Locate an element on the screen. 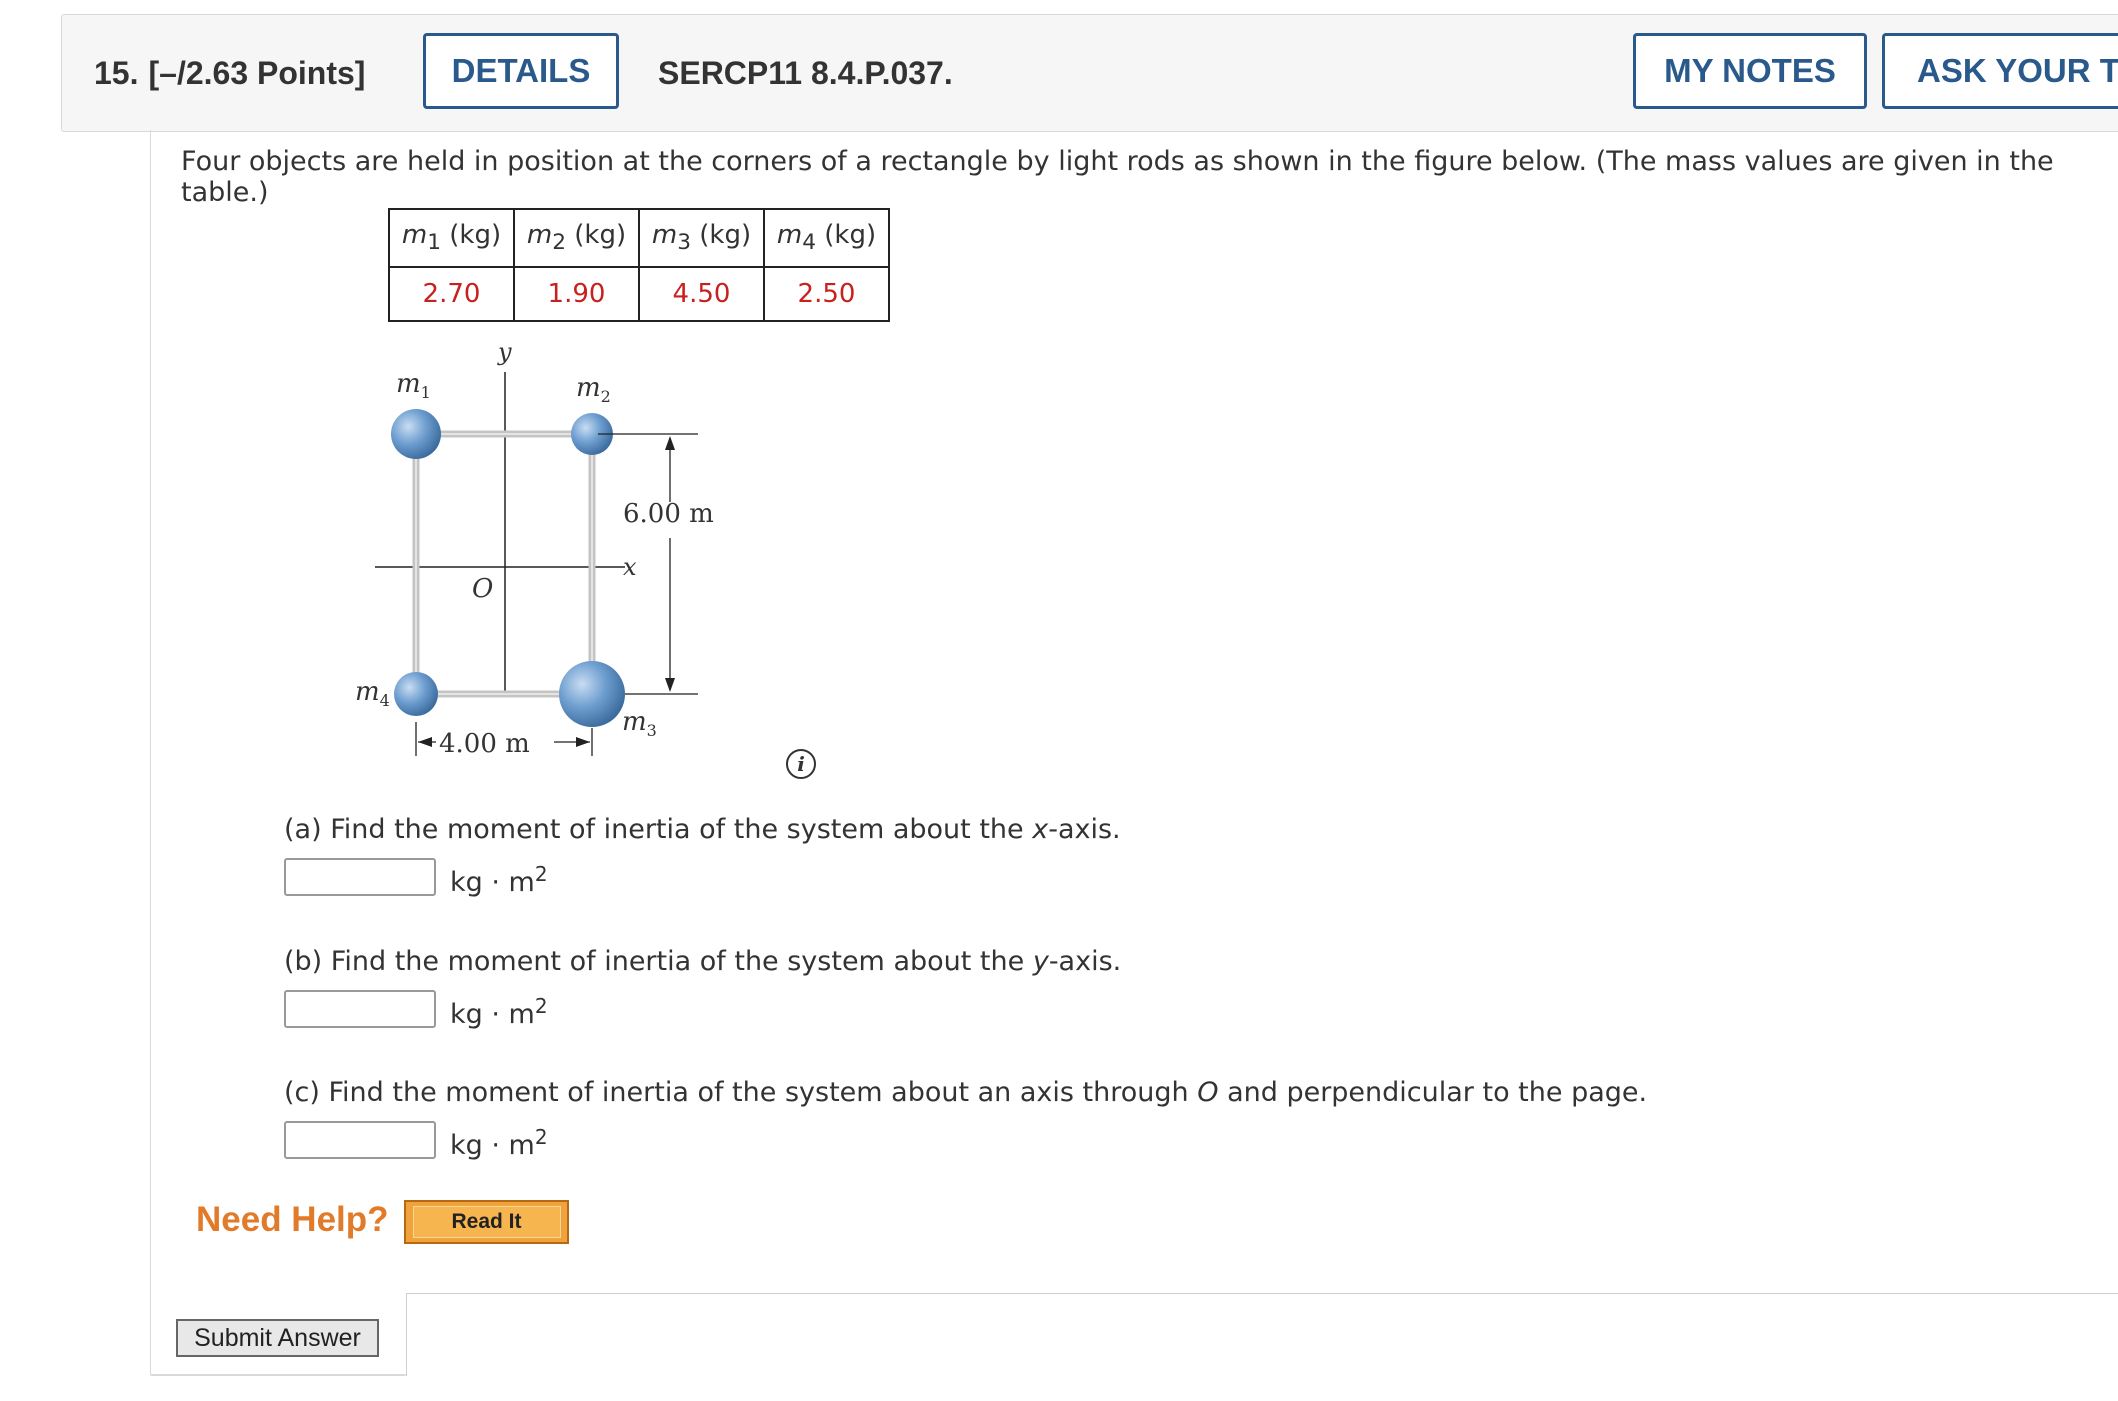 Image resolution: width=2118 pixels, height=1401 pixels. section-divider-vertical is located at coordinates (406, 1334).